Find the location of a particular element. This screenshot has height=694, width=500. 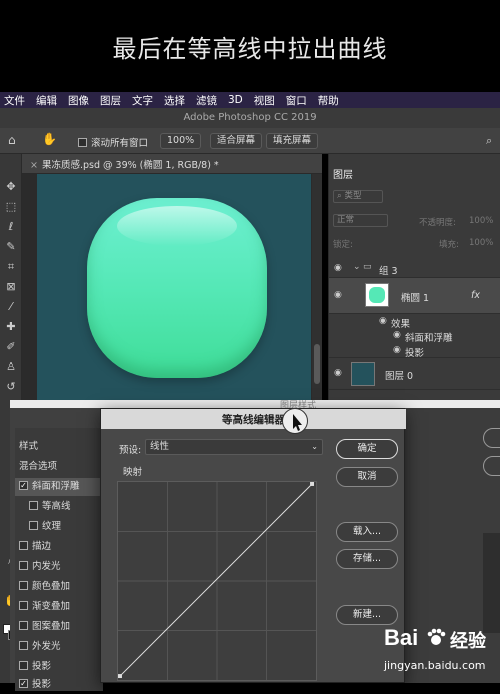

pattern-overlay-item: 图案叠加 is located at coordinates (59, 627).